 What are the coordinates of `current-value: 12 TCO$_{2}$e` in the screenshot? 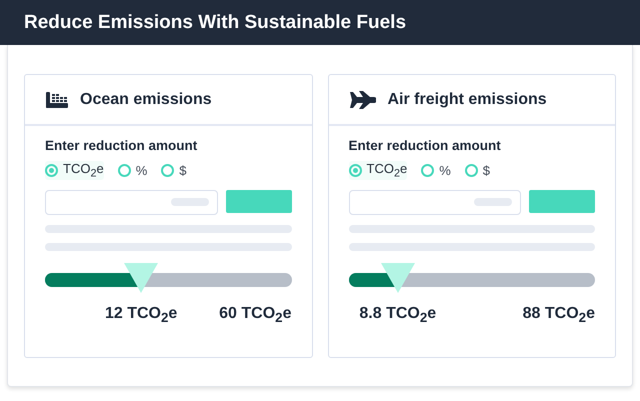 It's located at (141, 314).